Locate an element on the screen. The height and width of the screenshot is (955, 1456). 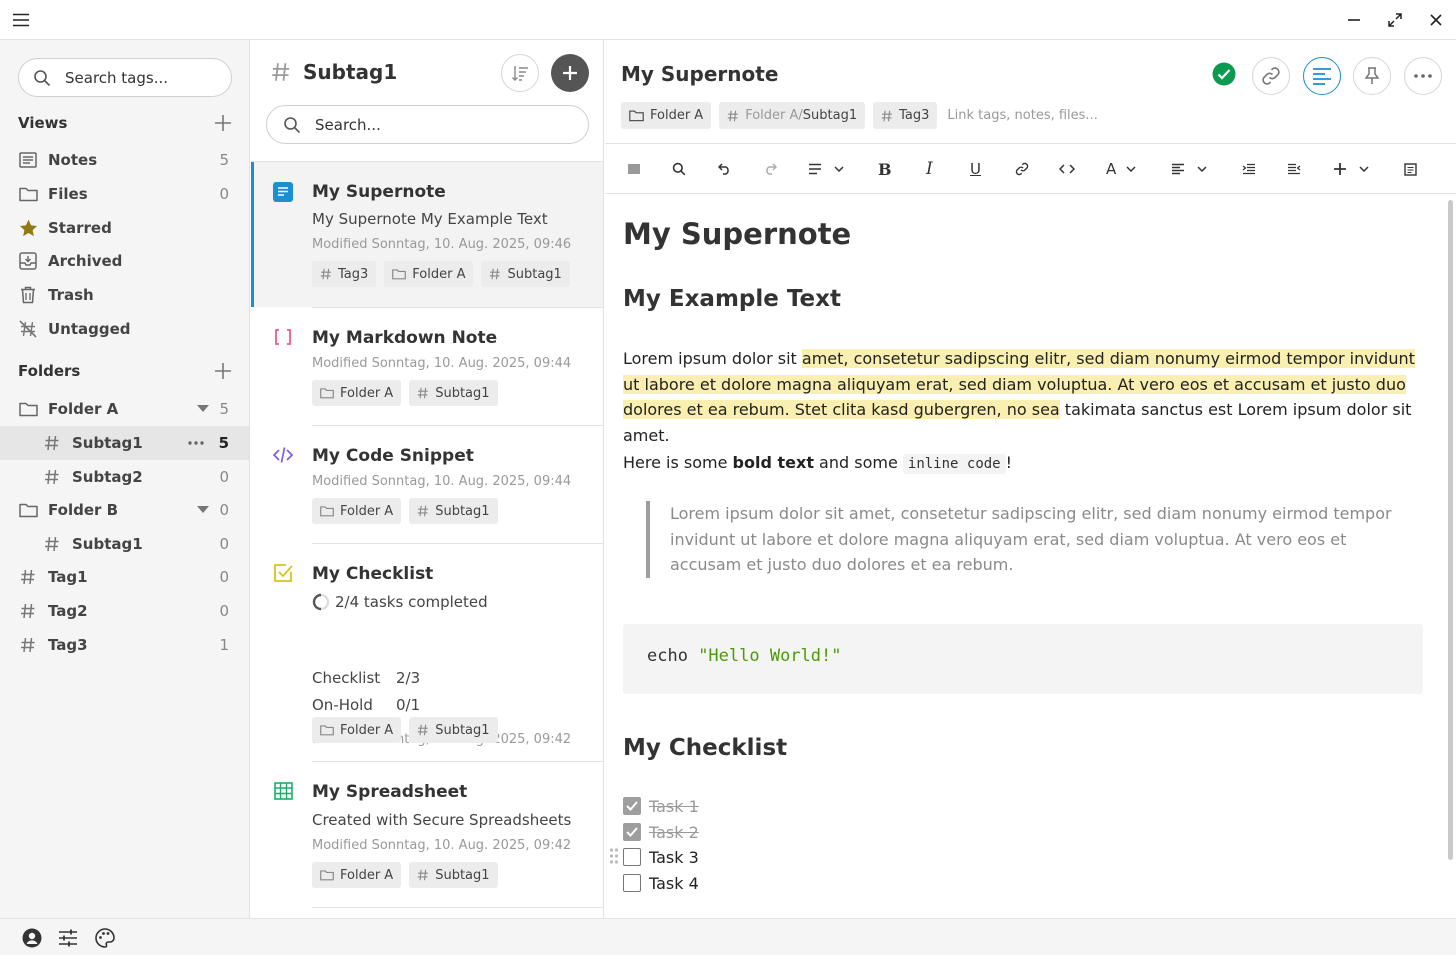
chip-label: Subtag1 is located at coordinates (462, 511).